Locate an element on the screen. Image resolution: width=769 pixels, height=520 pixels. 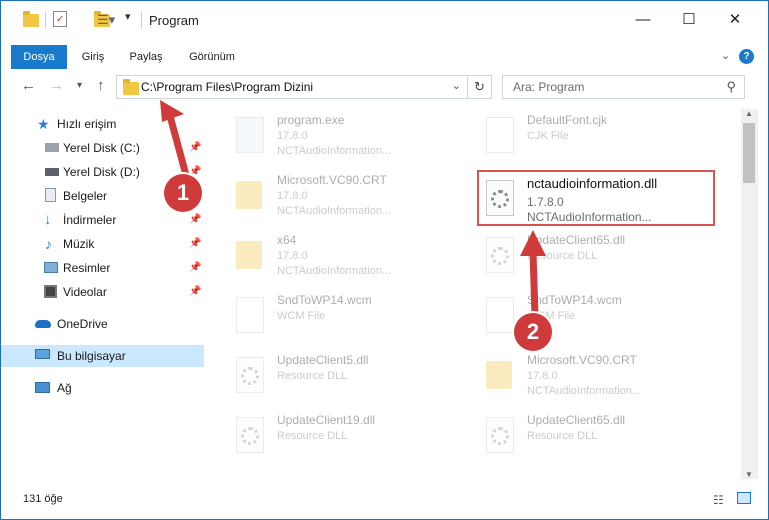
step-badge-2: 2 is located at coordinates (533, 332).